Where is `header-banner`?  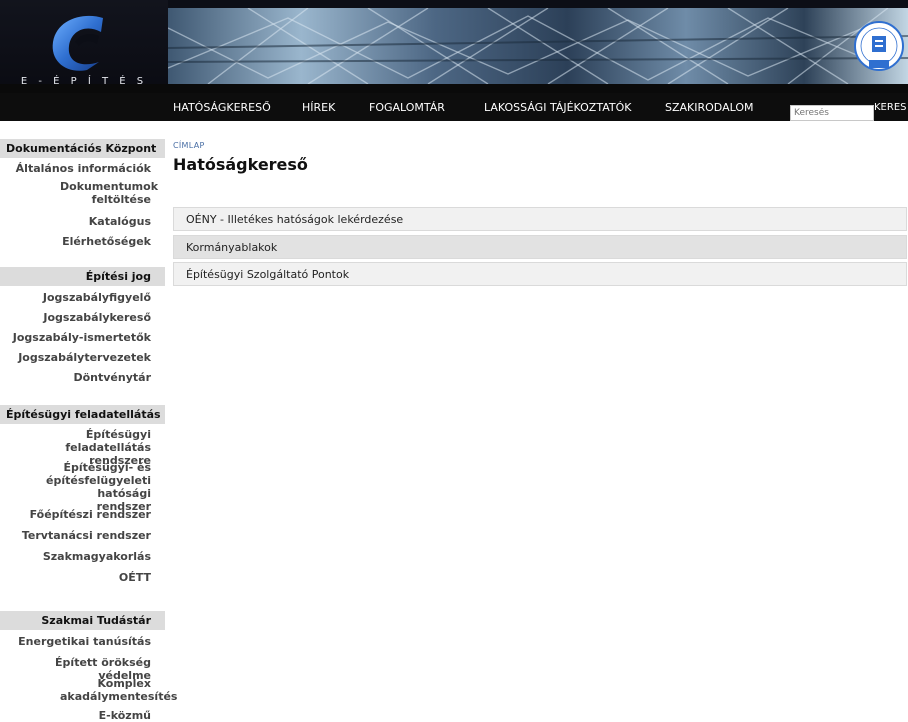 header-banner is located at coordinates (538, 46).